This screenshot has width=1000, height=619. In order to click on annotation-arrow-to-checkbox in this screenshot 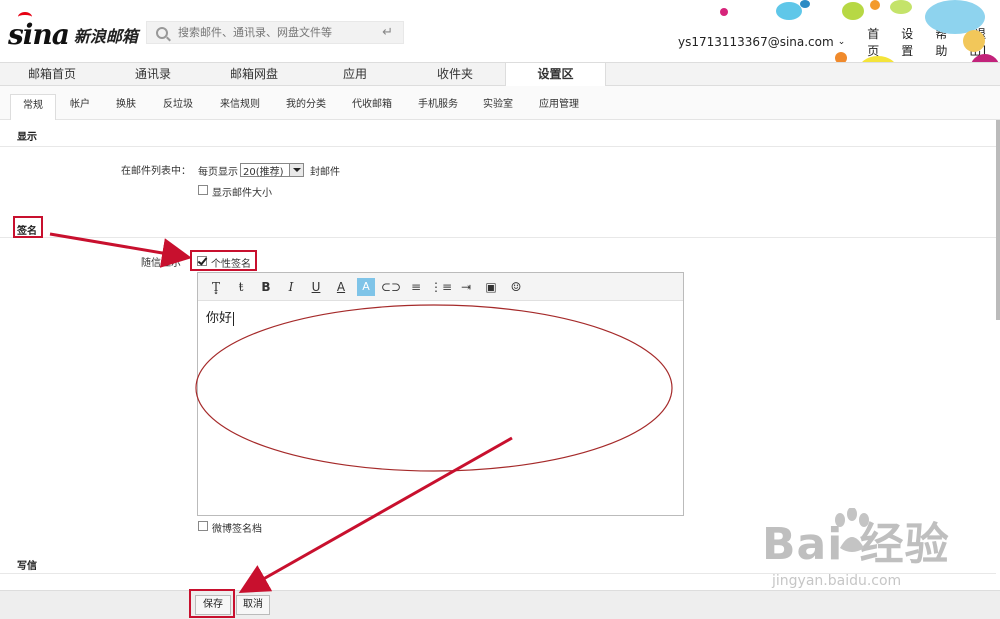, I will do `click(120, 250)`.